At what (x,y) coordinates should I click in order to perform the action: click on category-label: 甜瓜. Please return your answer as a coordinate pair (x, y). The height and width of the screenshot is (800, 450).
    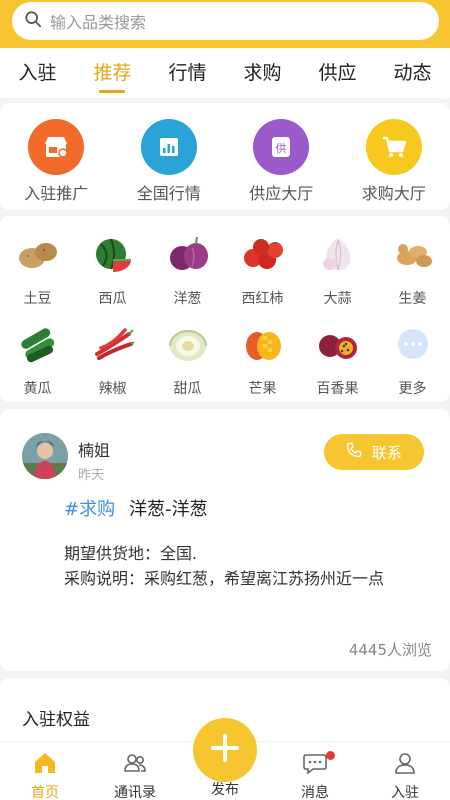
    Looking at the image, I should click on (187, 389).